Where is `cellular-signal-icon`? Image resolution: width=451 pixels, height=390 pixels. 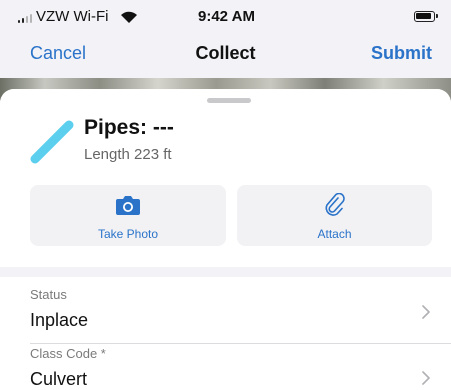
cellular-signal-icon is located at coordinates (25, 18).